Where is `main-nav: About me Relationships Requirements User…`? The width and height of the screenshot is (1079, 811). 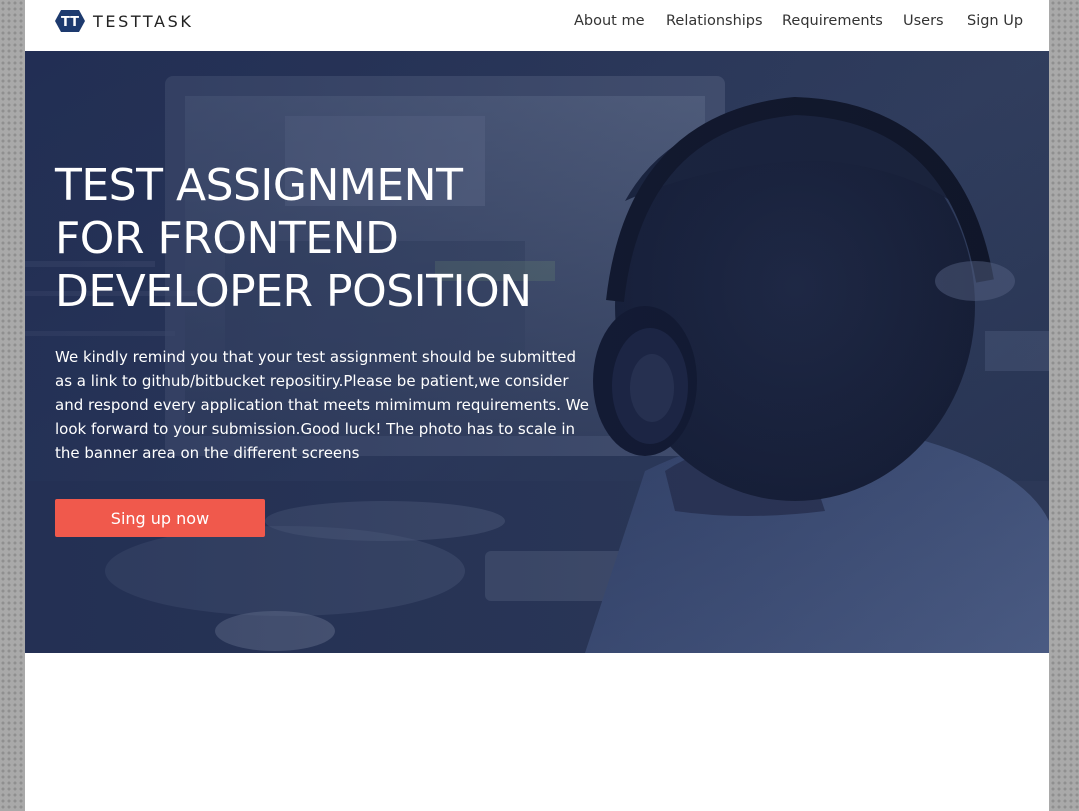 main-nav: About me Relationships Requirements User… is located at coordinates (537, 22).